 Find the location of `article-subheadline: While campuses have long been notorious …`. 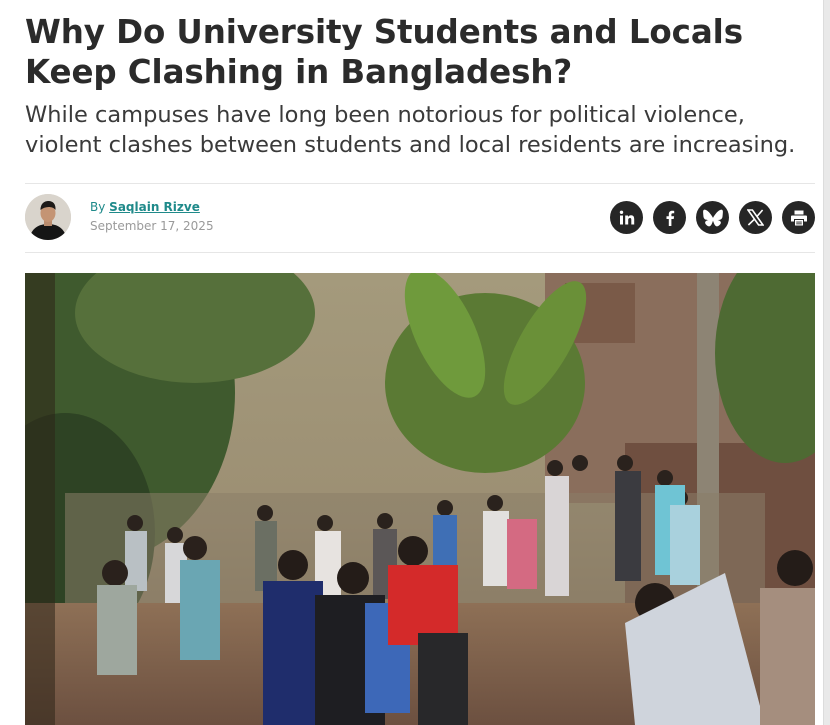

article-subheadline: While campuses have long been notorious … is located at coordinates (410, 130).